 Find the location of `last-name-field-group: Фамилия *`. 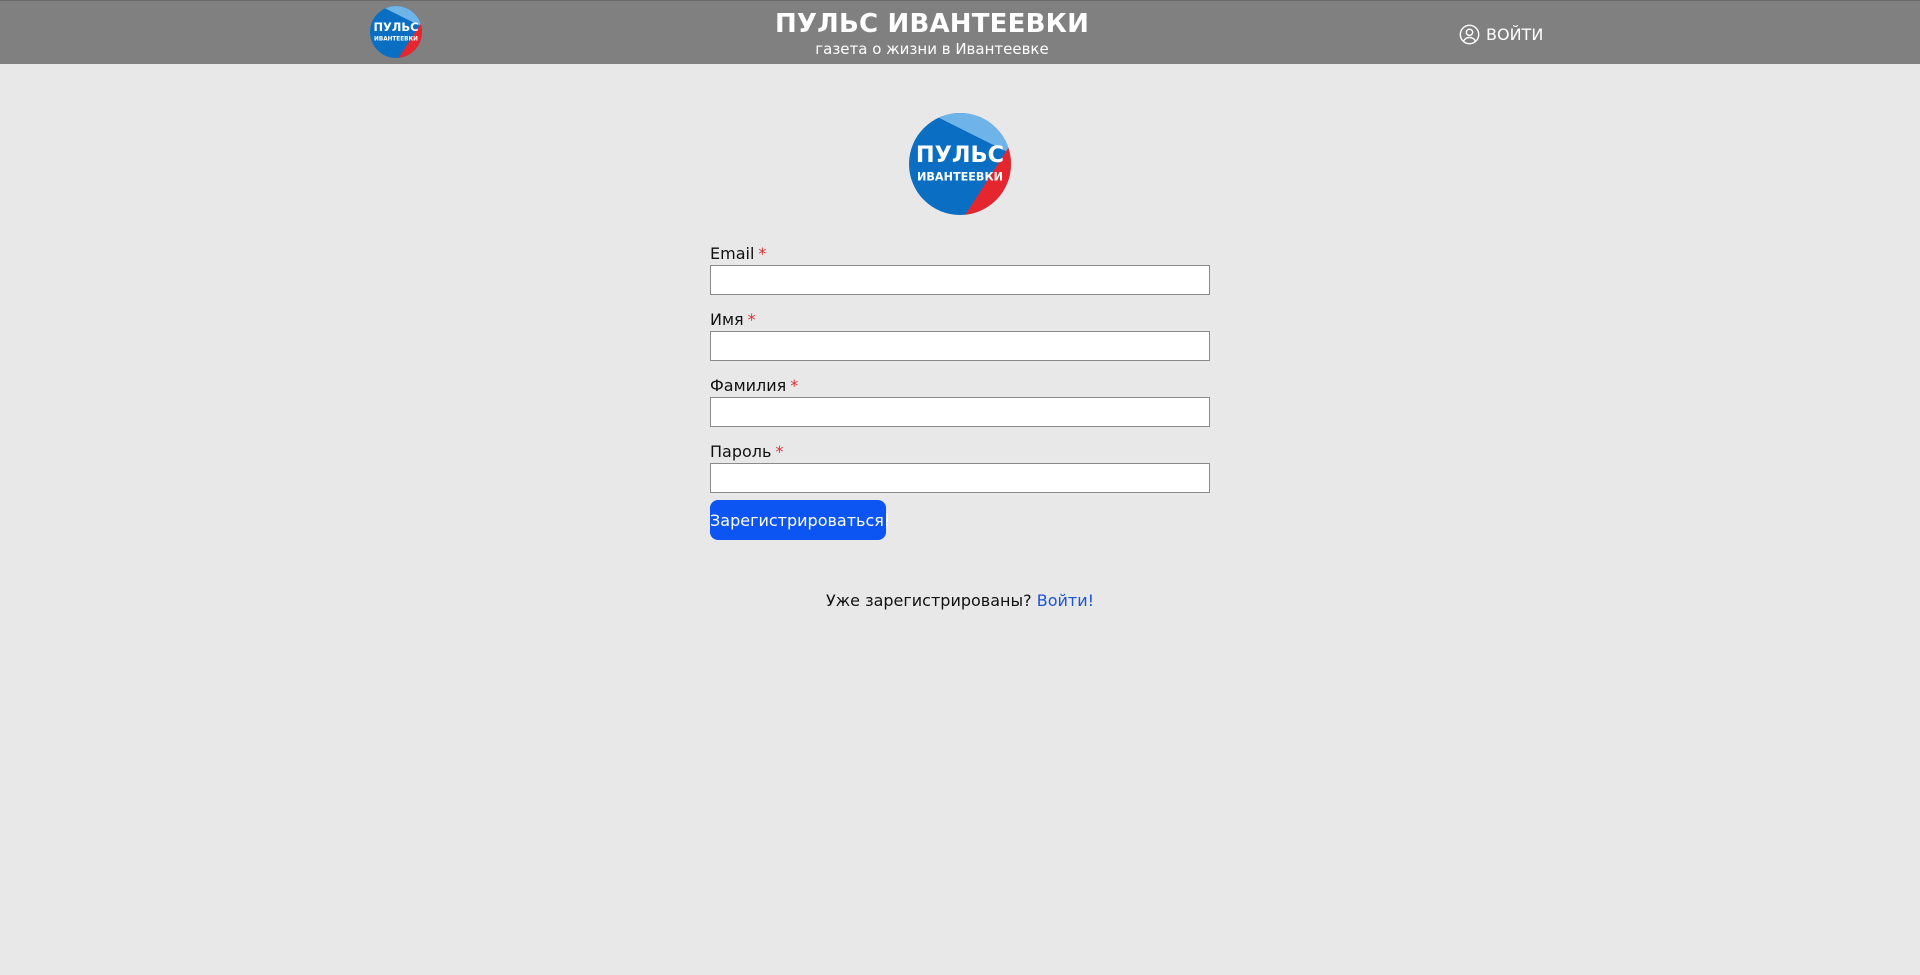

last-name-field-group: Фамилия * is located at coordinates (960, 401).